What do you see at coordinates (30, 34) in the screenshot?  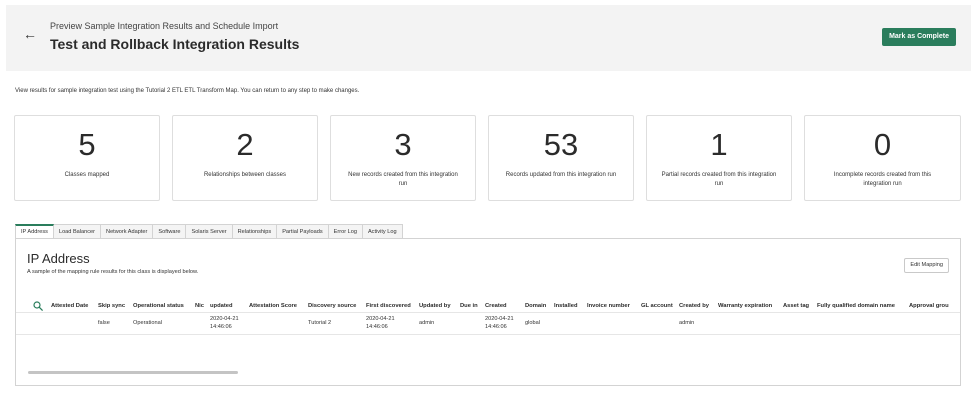 I see `back-arrow-icon: ←` at bounding box center [30, 34].